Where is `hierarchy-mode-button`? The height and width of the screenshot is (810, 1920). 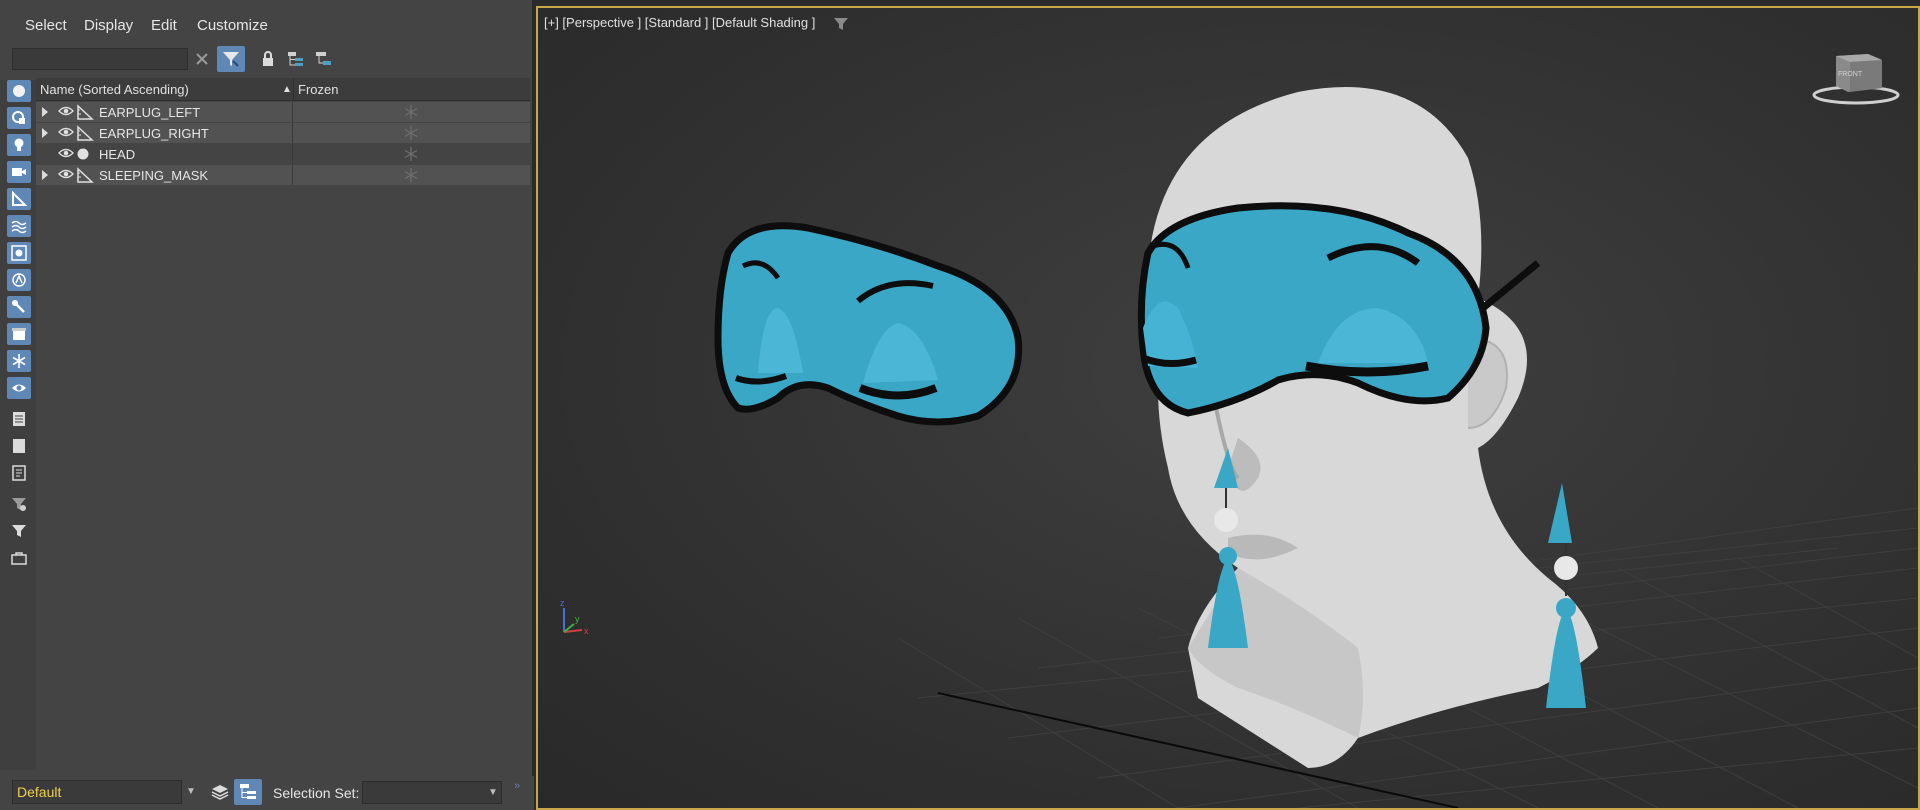 hierarchy-mode-button is located at coordinates (248, 792).